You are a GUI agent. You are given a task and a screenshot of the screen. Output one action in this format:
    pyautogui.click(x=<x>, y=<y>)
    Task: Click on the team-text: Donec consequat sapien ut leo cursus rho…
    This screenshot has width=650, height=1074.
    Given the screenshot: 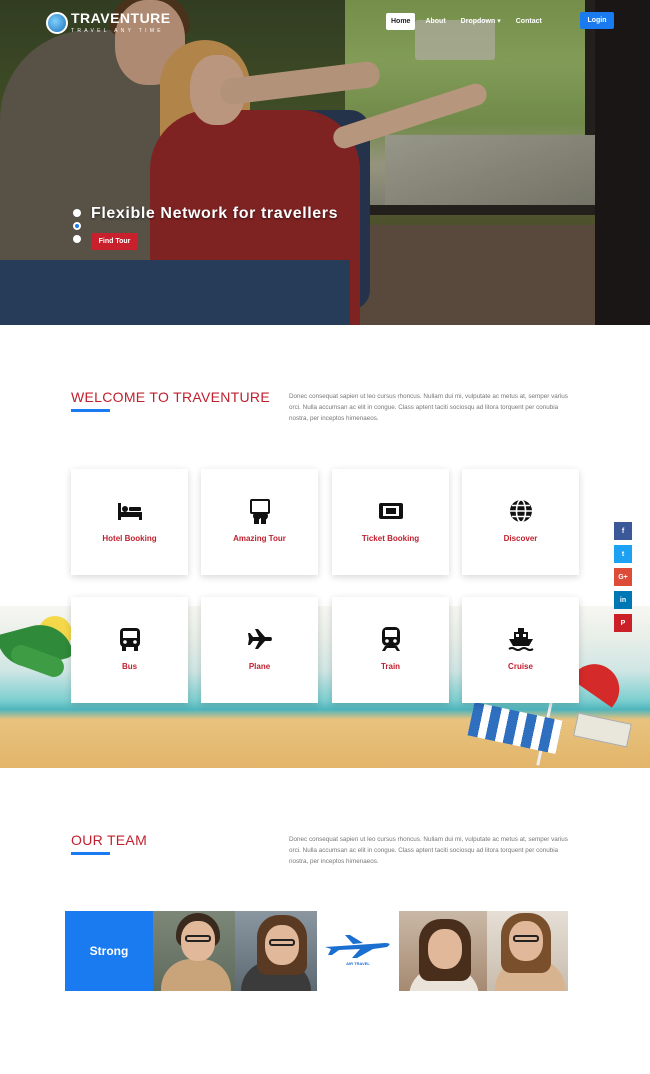 What is the action you would take?
    pyautogui.click(x=428, y=850)
    